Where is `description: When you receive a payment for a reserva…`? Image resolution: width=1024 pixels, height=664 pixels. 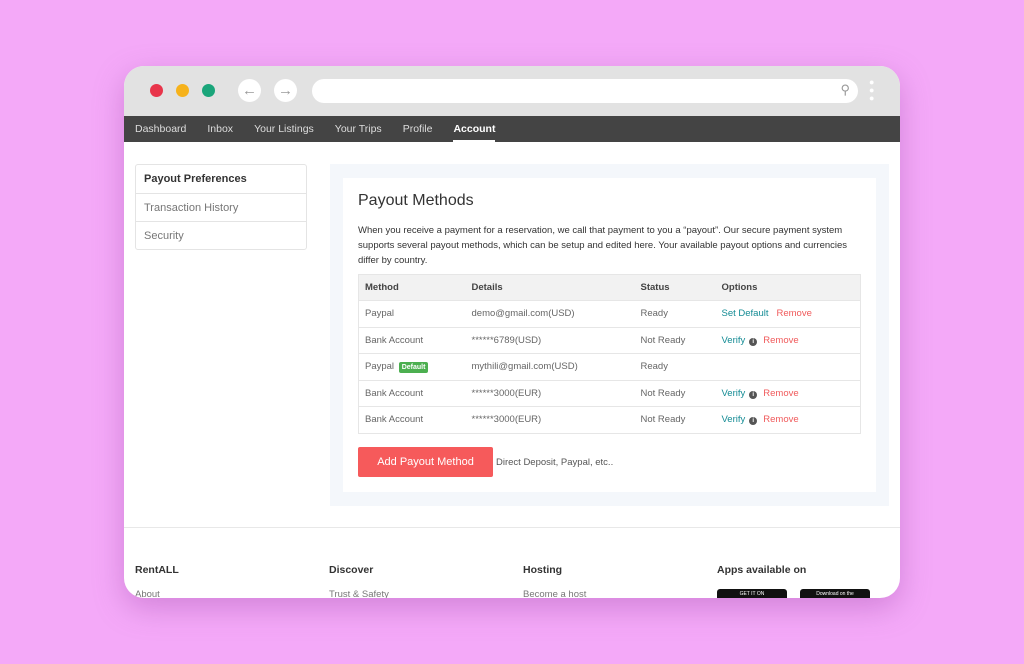 description: When you receive a payment for a reserva… is located at coordinates (603, 245).